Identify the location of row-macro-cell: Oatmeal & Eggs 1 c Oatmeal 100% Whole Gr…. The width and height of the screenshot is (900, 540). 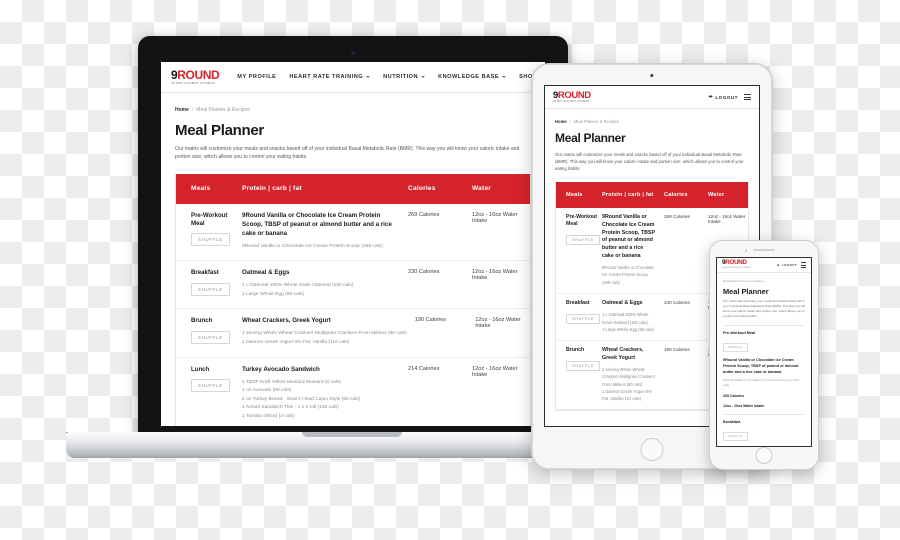
(633, 316).